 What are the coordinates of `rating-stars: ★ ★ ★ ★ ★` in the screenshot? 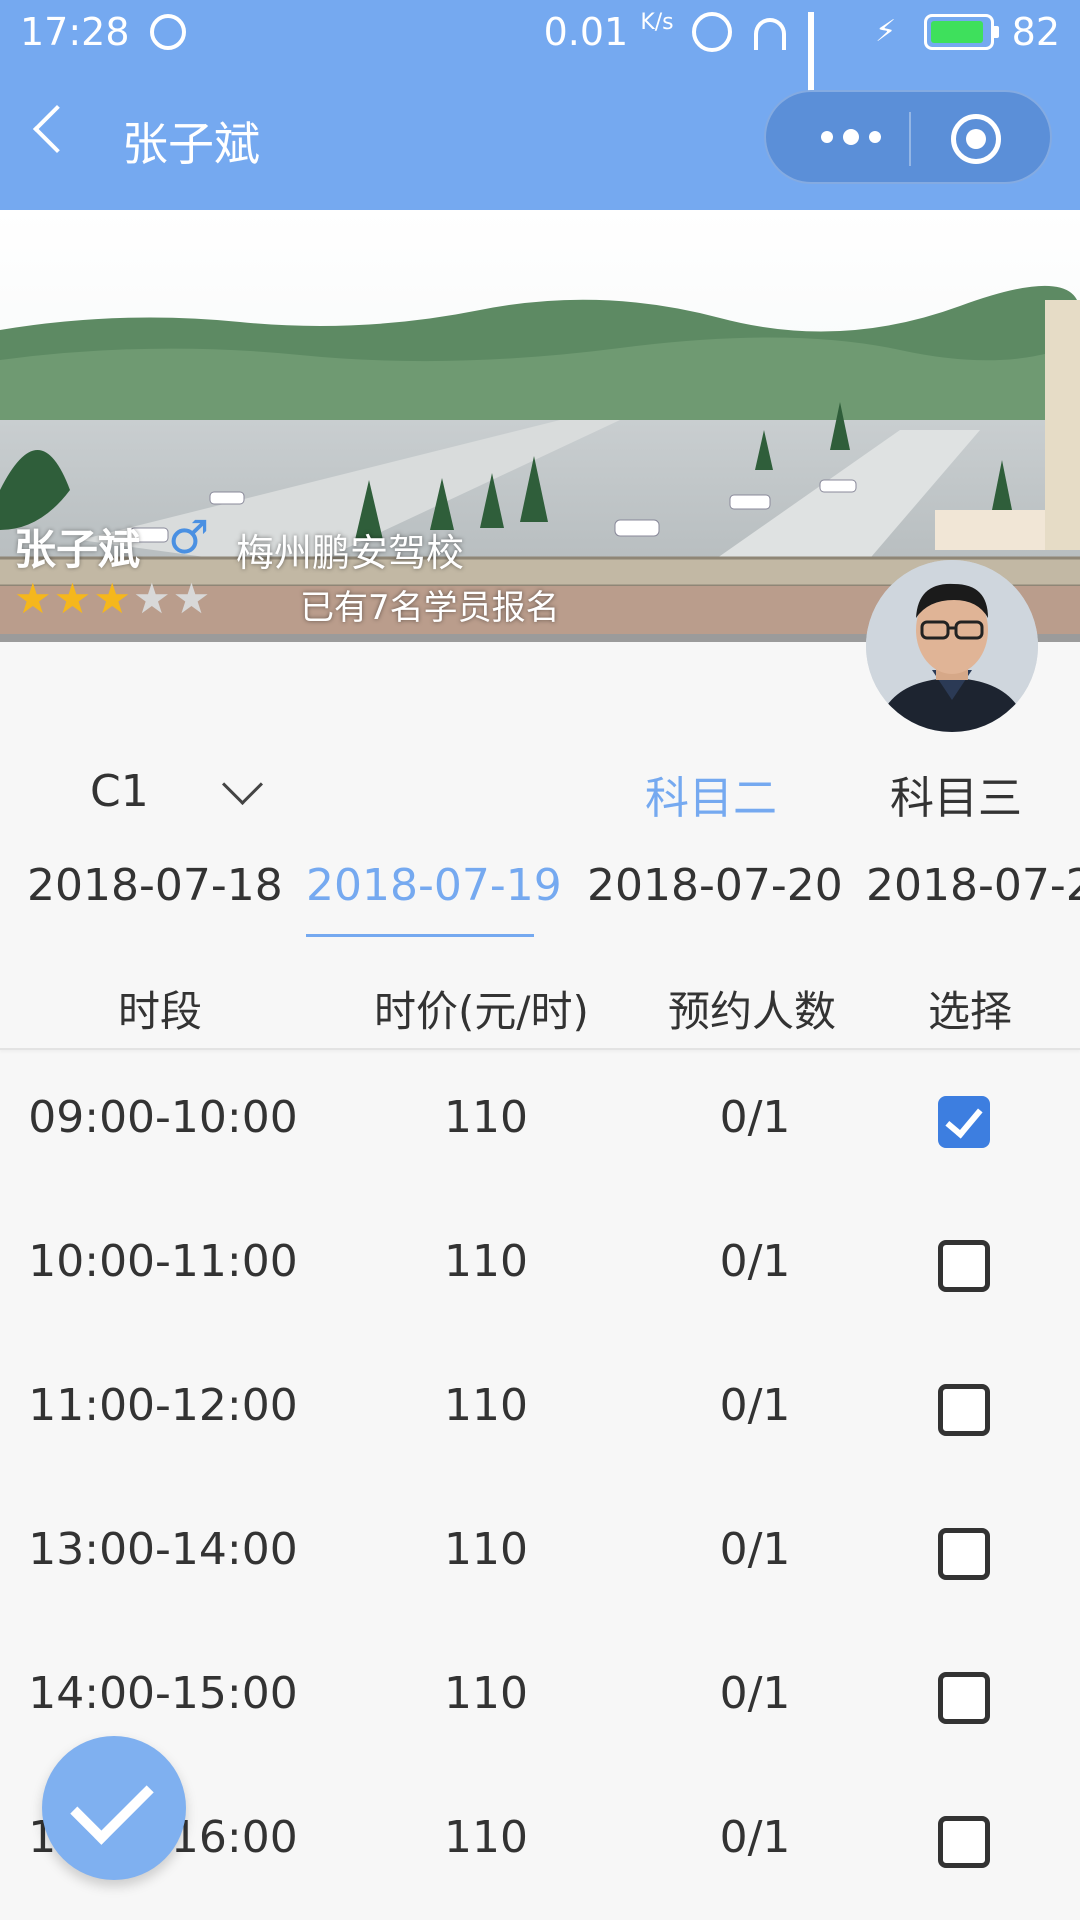 It's located at (112, 598).